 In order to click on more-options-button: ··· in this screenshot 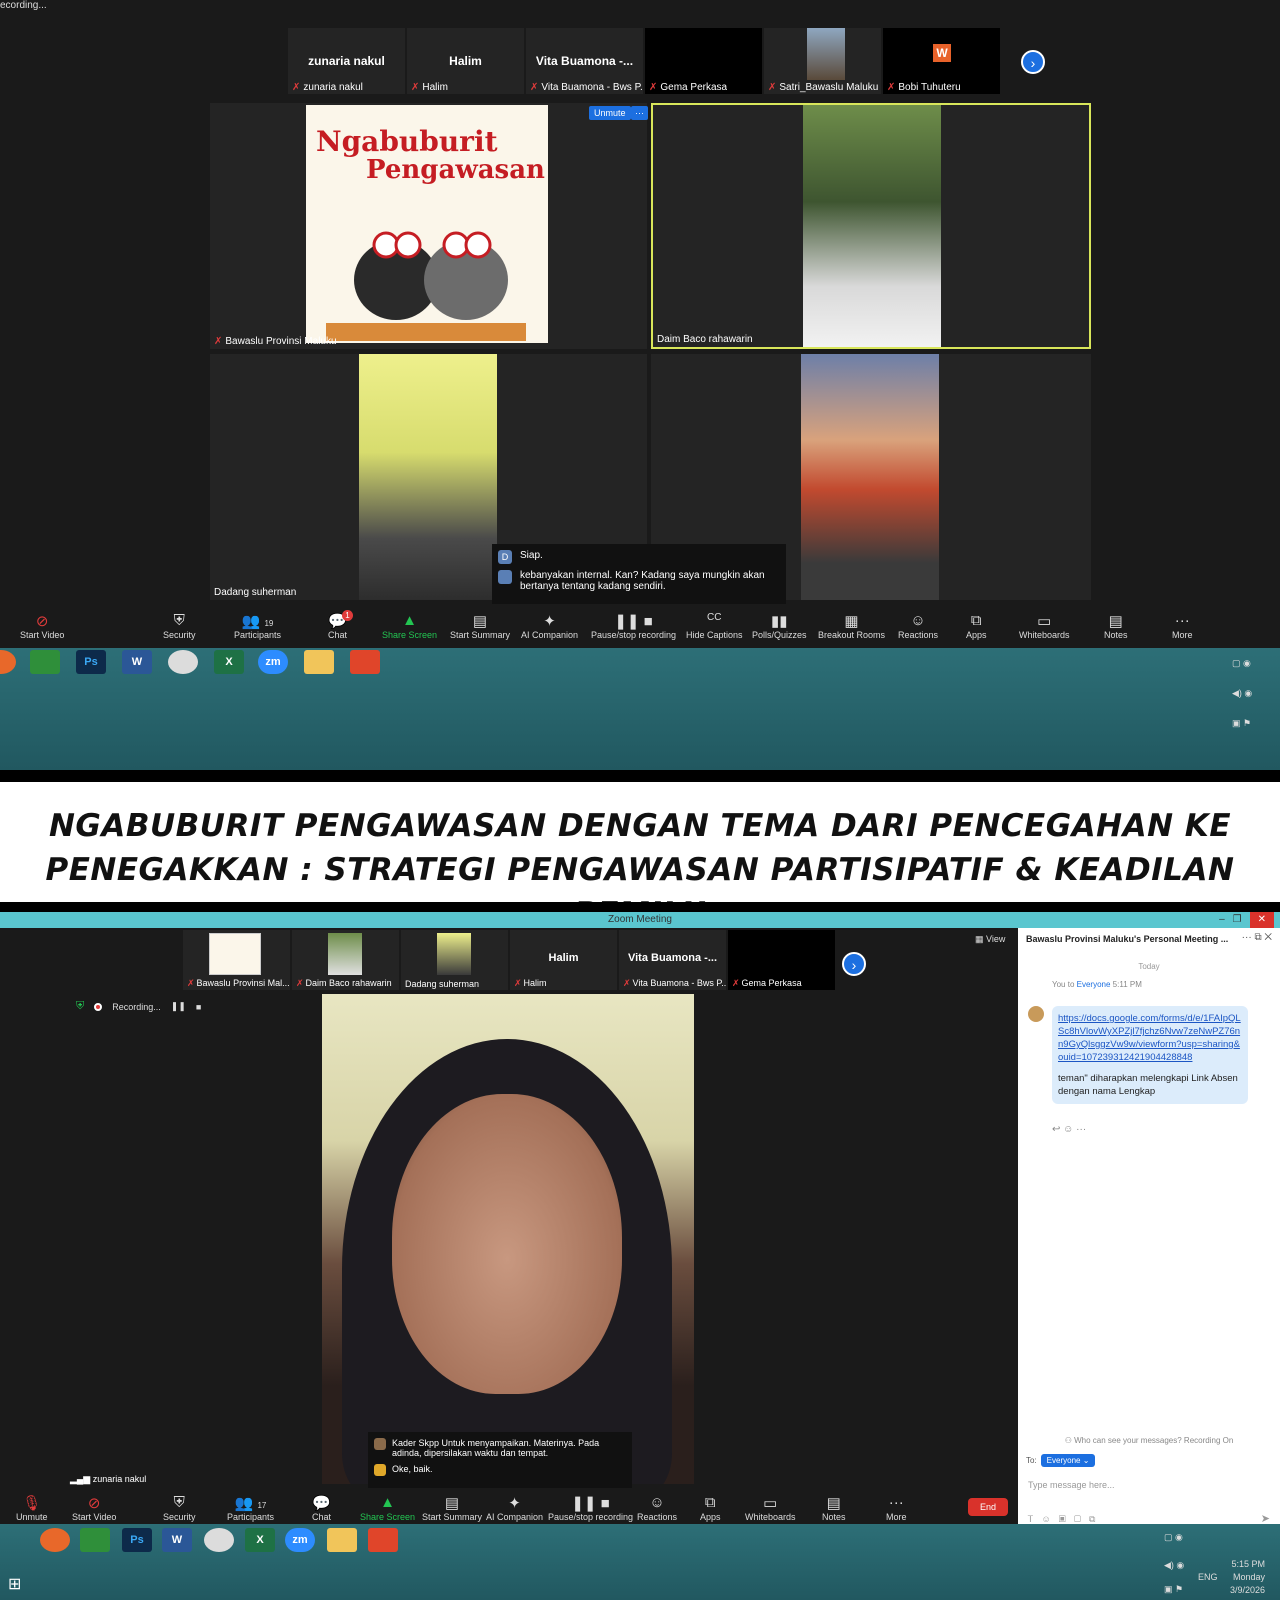, I will do `click(639, 113)`.